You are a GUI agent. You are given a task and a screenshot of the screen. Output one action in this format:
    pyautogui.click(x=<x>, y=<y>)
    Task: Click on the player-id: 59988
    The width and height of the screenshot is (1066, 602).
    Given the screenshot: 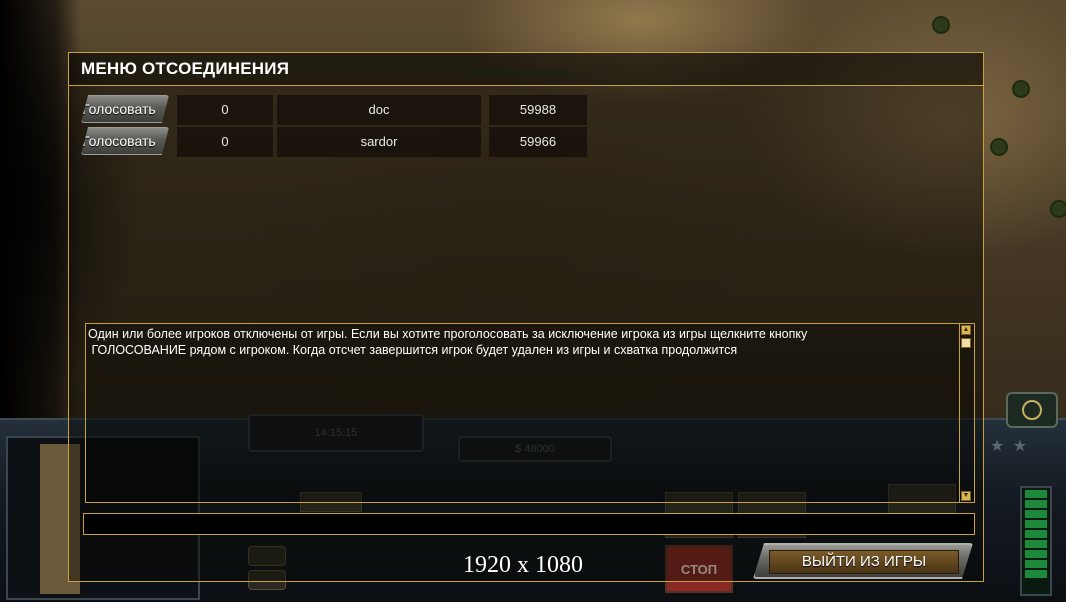 What is the action you would take?
    pyautogui.click(x=538, y=110)
    